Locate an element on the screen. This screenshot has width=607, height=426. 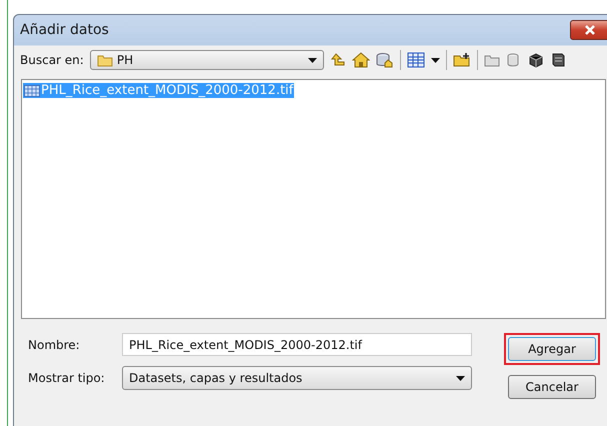
folder-plus-icon is located at coordinates (461, 60).